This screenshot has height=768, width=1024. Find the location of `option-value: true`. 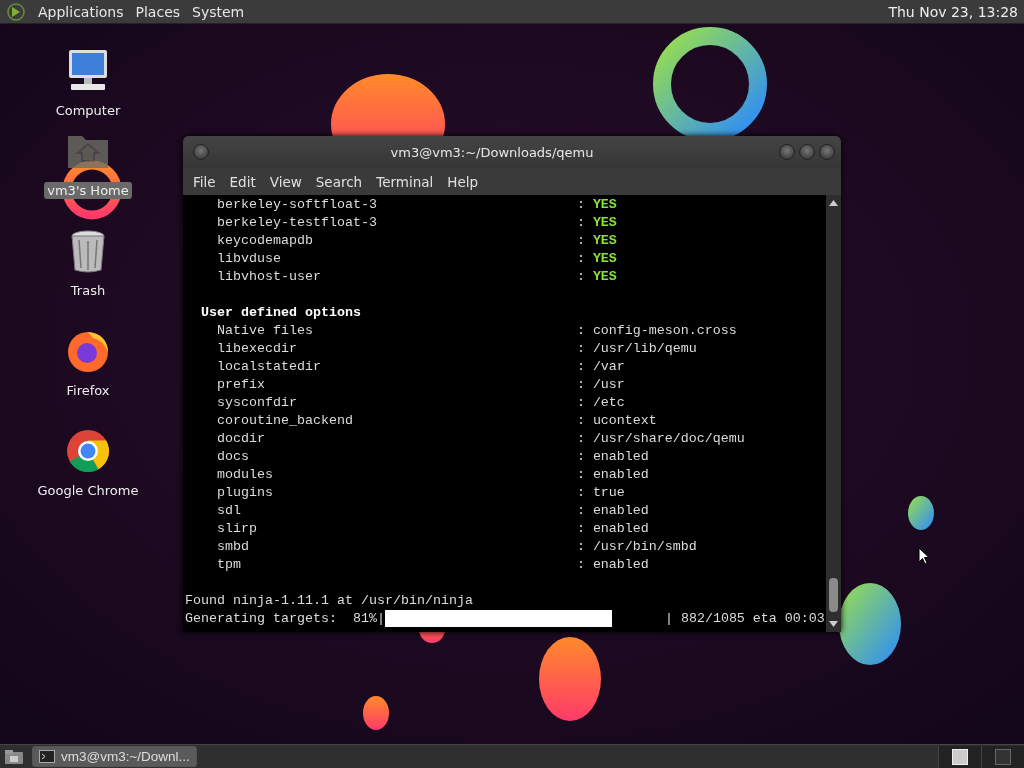

option-value: true is located at coordinates (608, 493).